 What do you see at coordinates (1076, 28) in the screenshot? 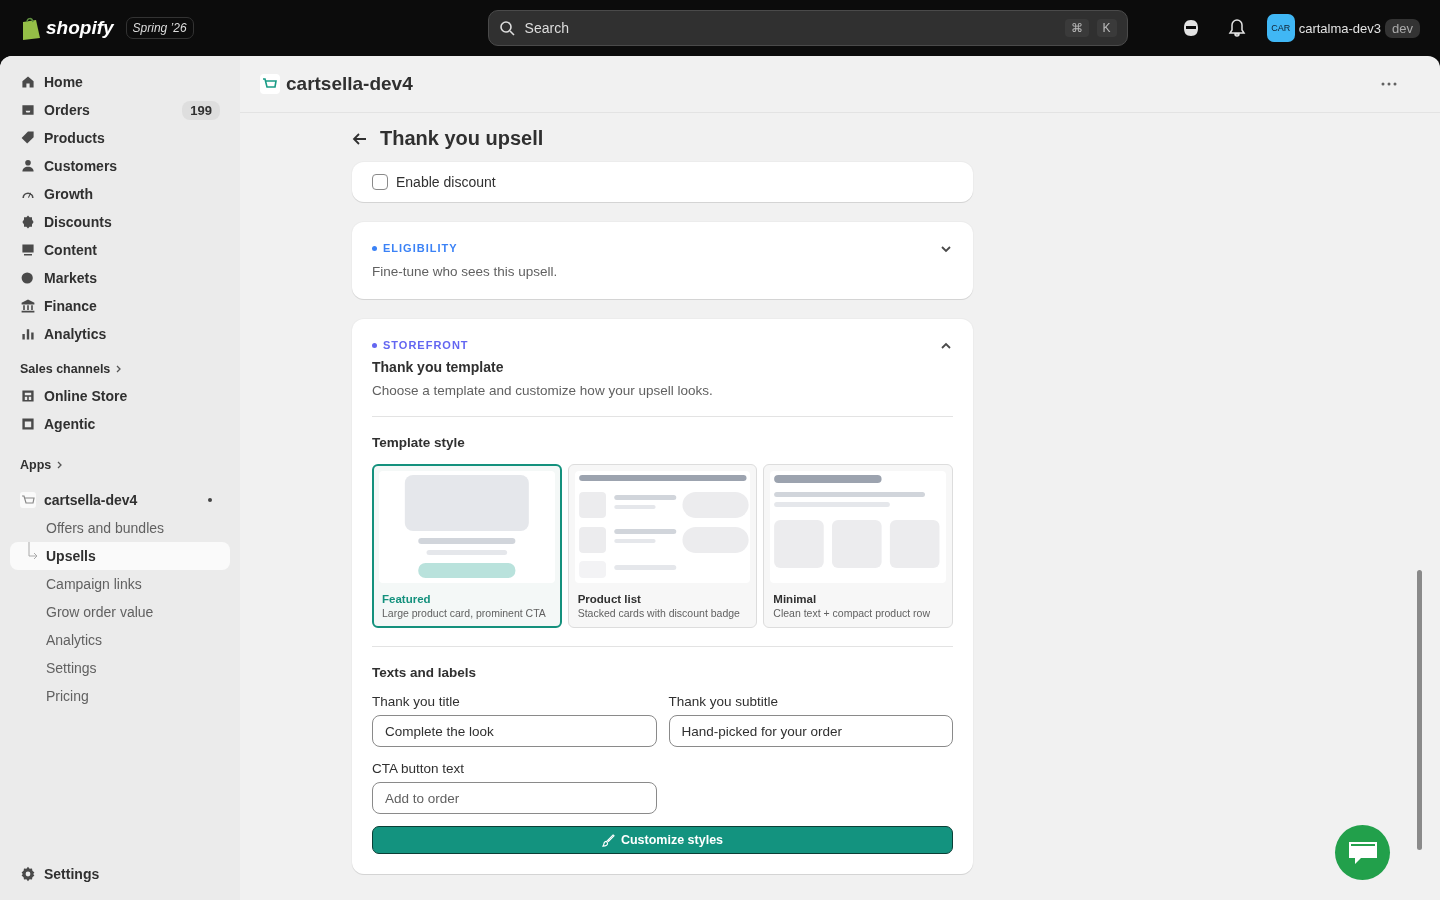
I see `shortcut-key: ⌘` at bounding box center [1076, 28].